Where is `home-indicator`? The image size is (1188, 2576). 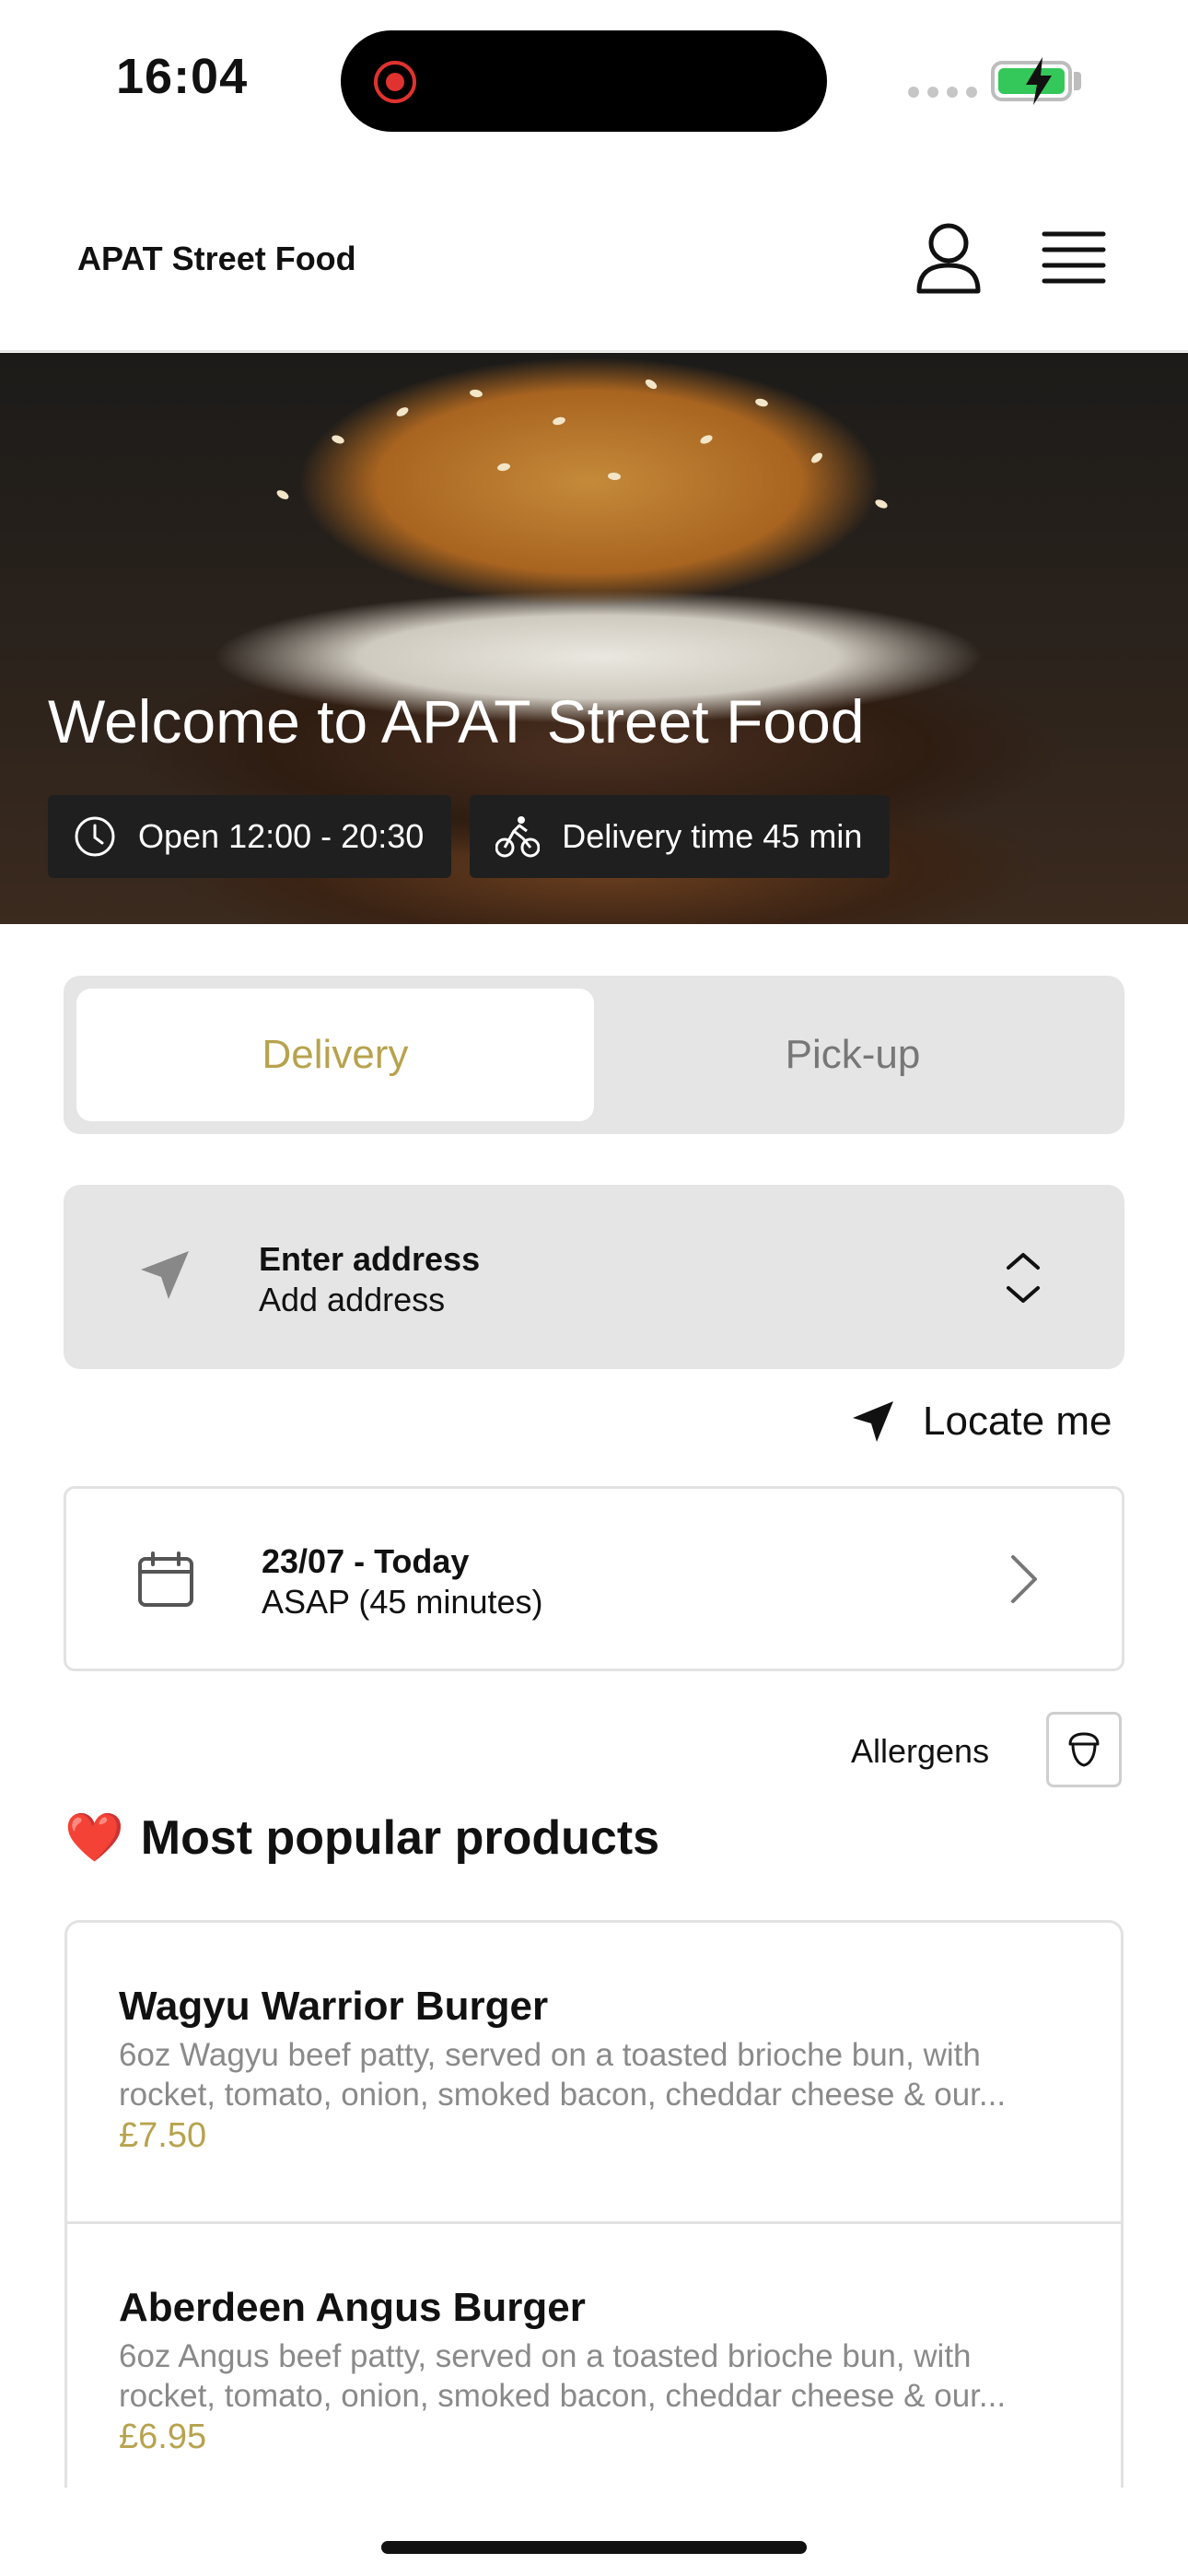 home-indicator is located at coordinates (594, 2547).